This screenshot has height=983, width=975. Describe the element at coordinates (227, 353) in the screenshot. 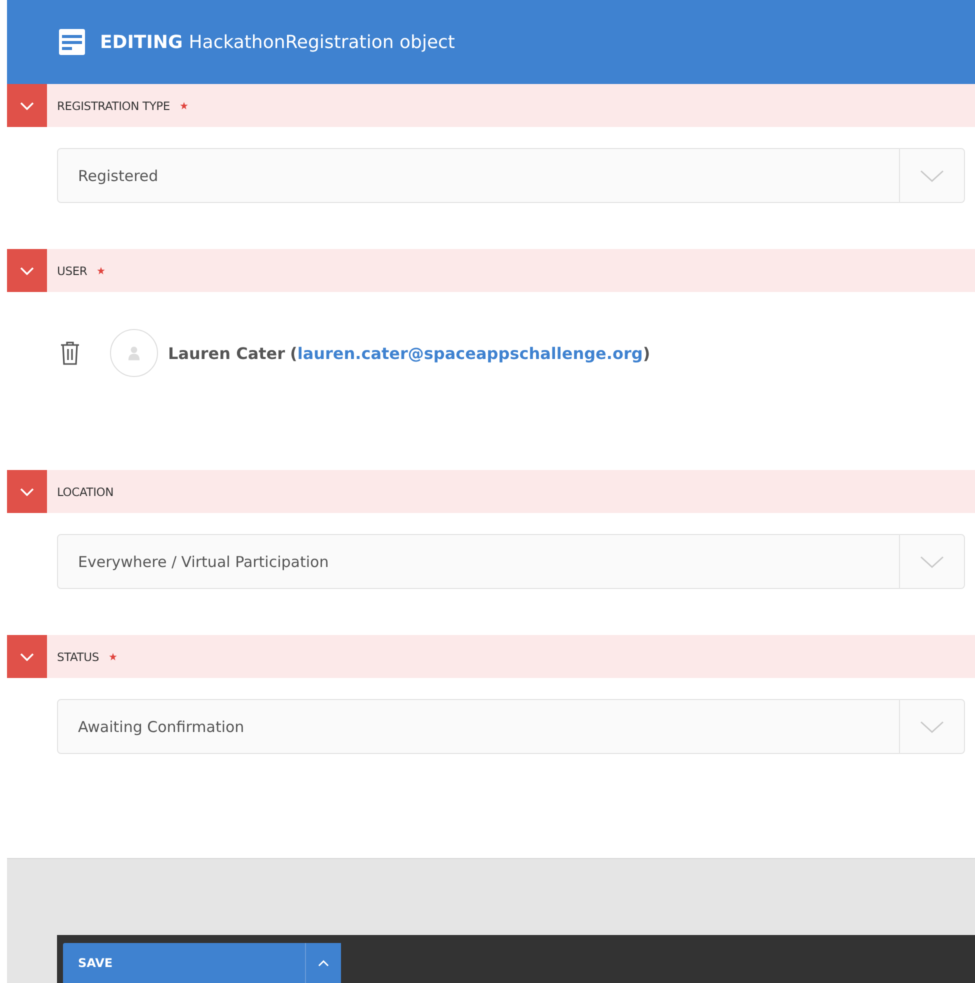

I see `user-name: Lauren Cater` at that location.